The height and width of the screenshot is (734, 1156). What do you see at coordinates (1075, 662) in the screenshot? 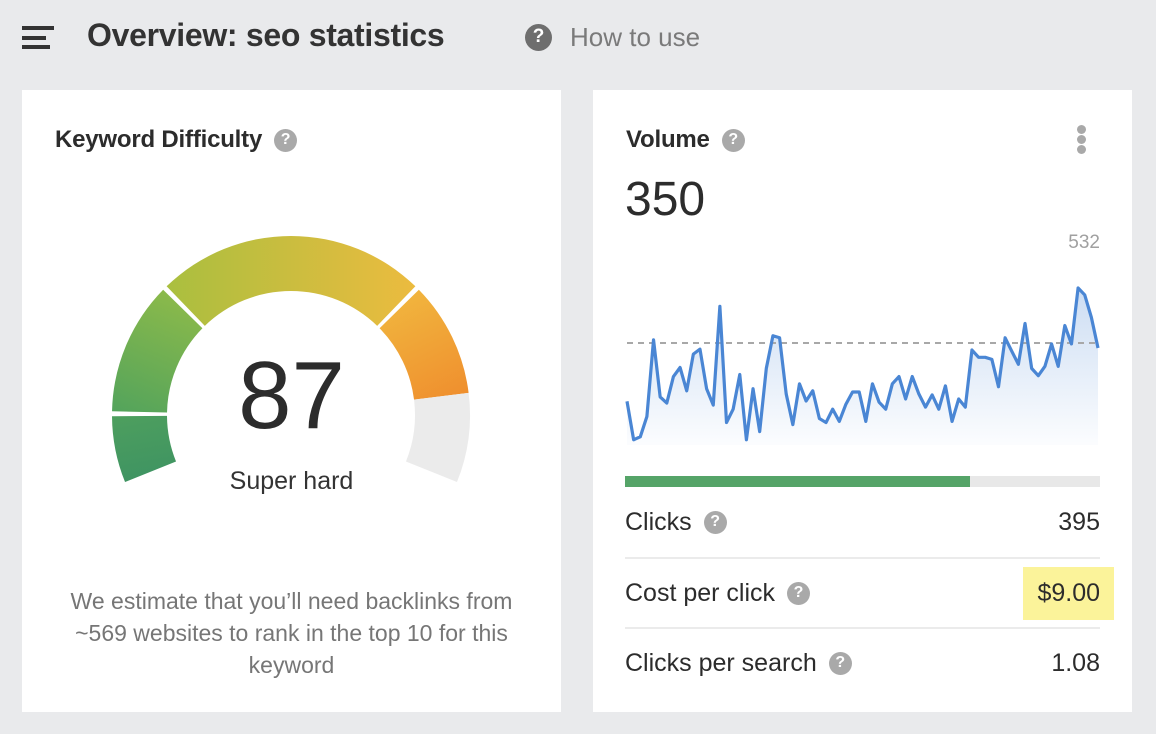
I see `metric-value: 1.08` at bounding box center [1075, 662].